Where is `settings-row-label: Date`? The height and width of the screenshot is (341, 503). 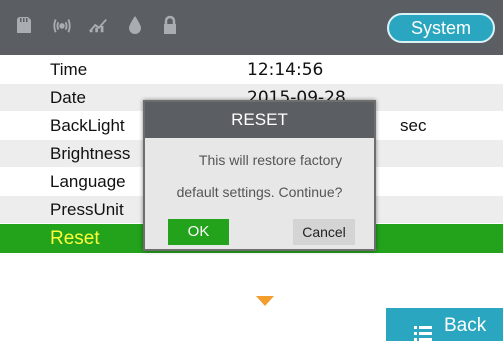
settings-row-label: Date is located at coordinates (68, 97).